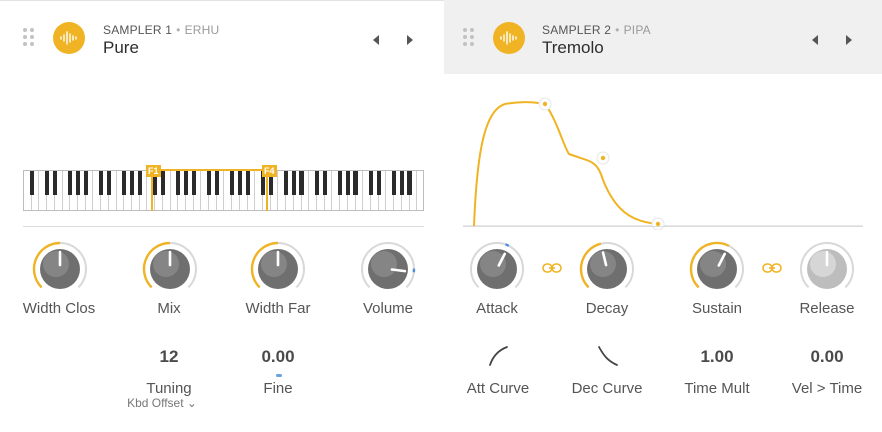  I want to click on waveform-glyph, so click(508, 38).